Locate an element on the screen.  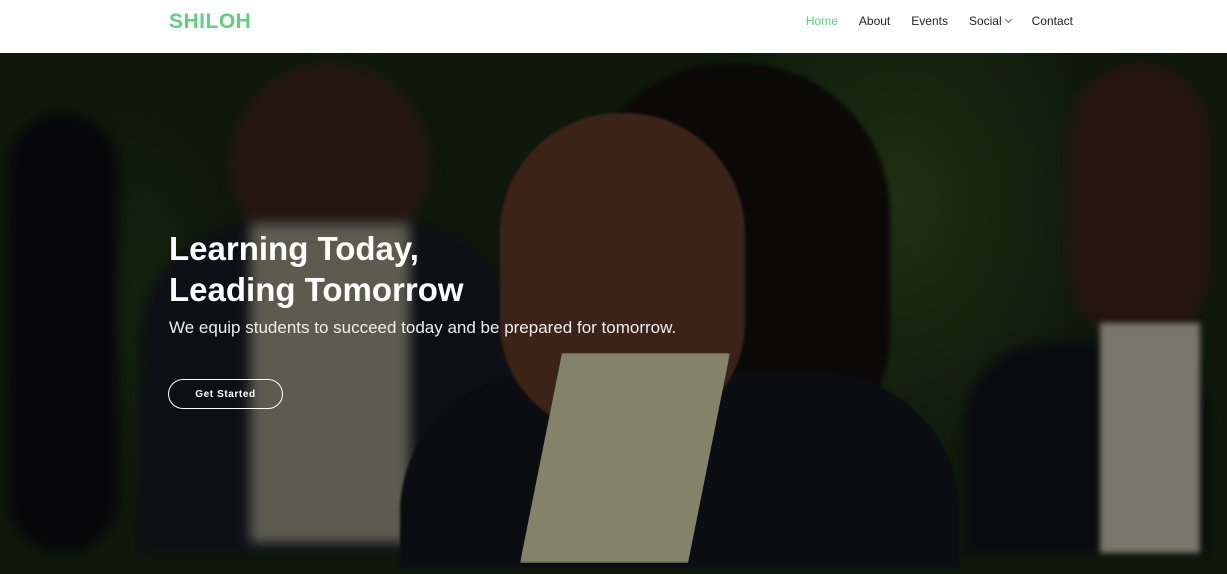
nav-social-label: Social is located at coordinates (985, 21).